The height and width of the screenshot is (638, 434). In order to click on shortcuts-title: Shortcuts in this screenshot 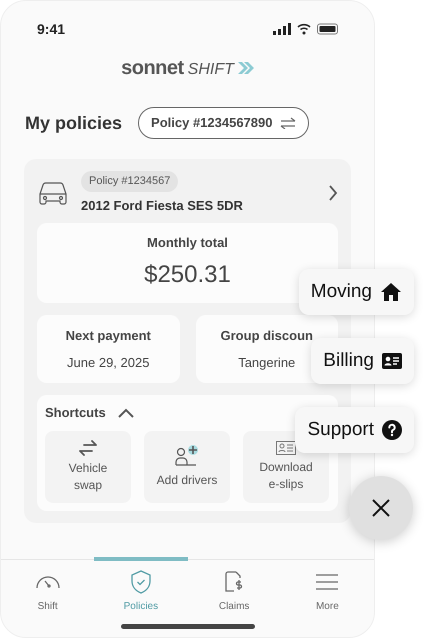, I will do `click(75, 413)`.